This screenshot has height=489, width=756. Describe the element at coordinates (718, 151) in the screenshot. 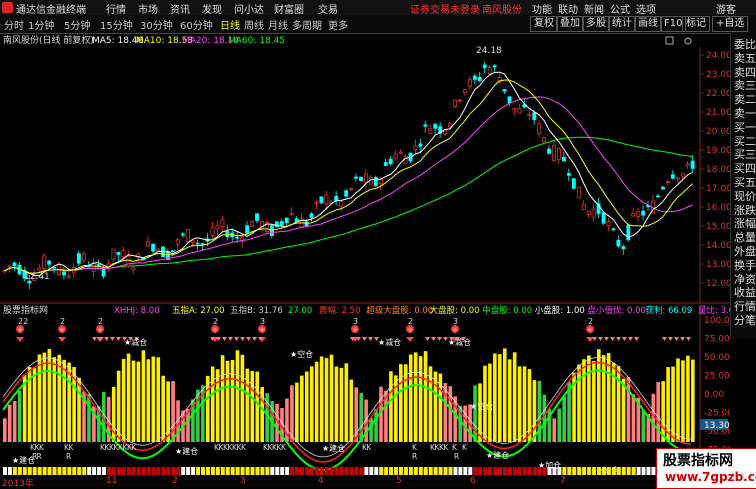

I see `price-tick-label: 19.00` at that location.